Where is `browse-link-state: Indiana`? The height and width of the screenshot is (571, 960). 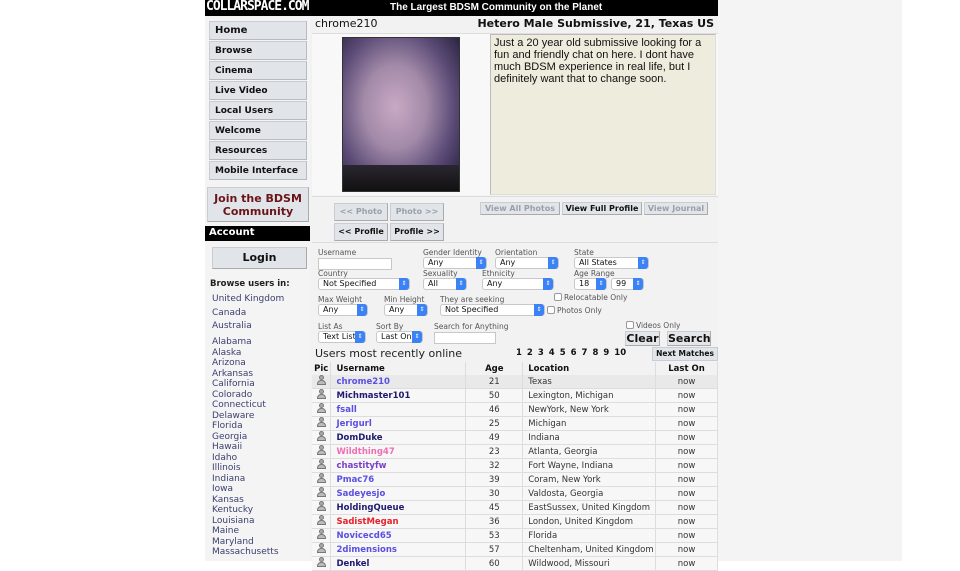 browse-link-state: Indiana is located at coordinates (228, 479).